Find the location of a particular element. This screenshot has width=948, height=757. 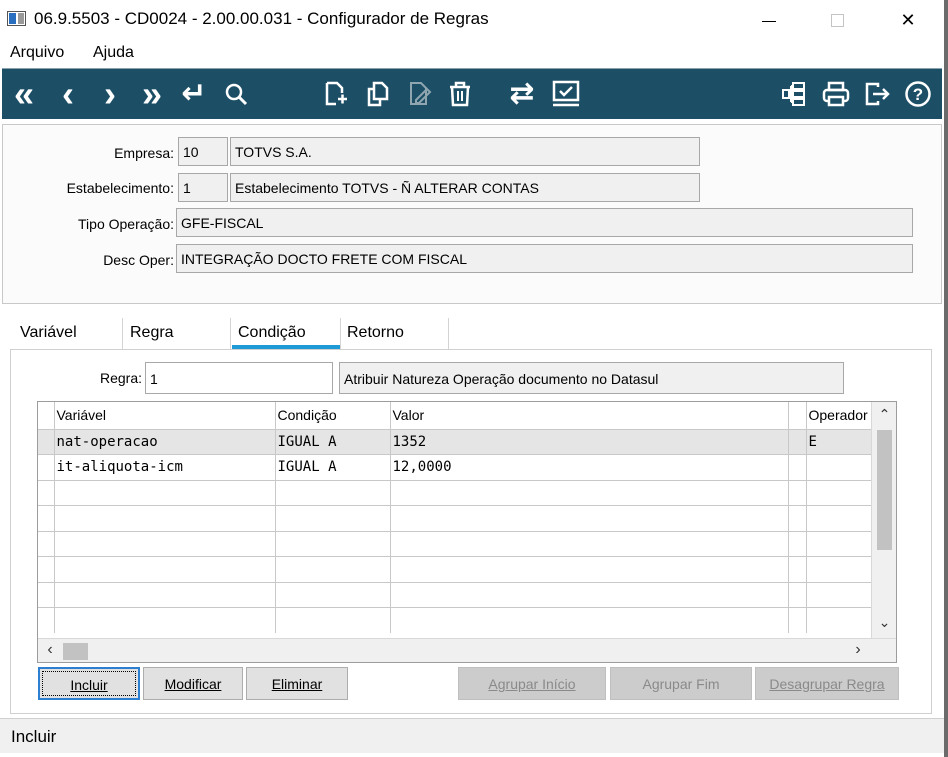

regra-field: 1 is located at coordinates (239, 378).